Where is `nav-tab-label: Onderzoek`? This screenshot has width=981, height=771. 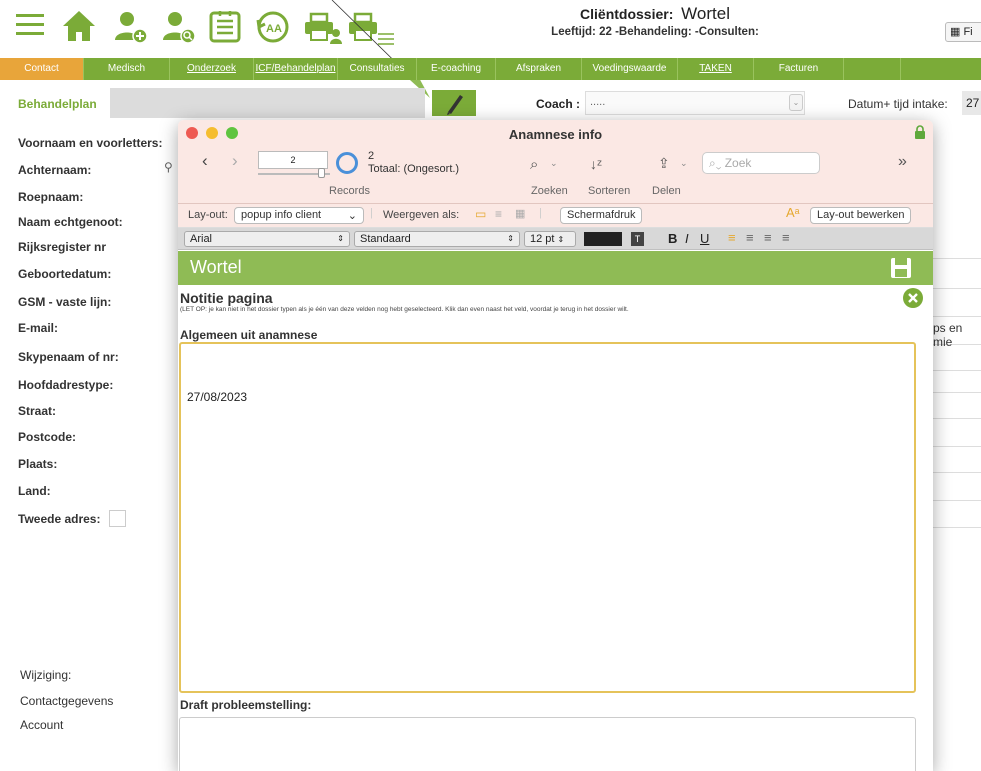 nav-tab-label: Onderzoek is located at coordinates (211, 68).